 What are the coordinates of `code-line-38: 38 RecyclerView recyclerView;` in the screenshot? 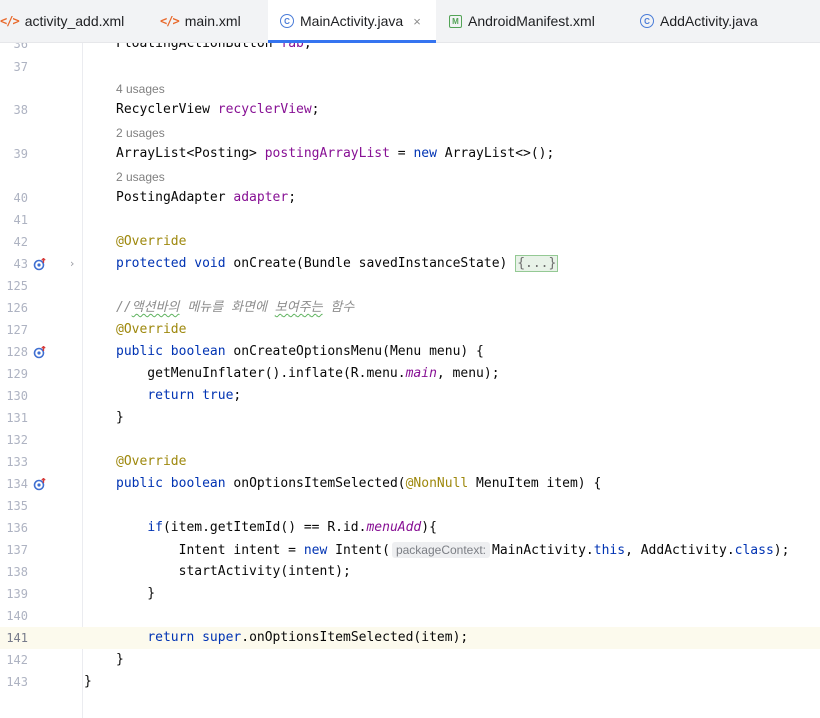 It's located at (410, 110).